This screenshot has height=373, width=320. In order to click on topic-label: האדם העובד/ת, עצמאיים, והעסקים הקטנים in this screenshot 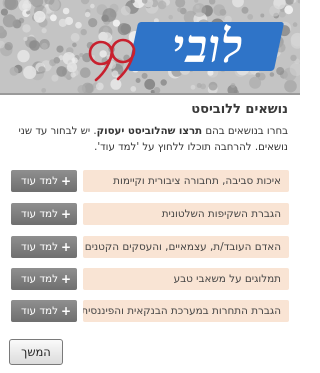, I will do `click(186, 247)`.